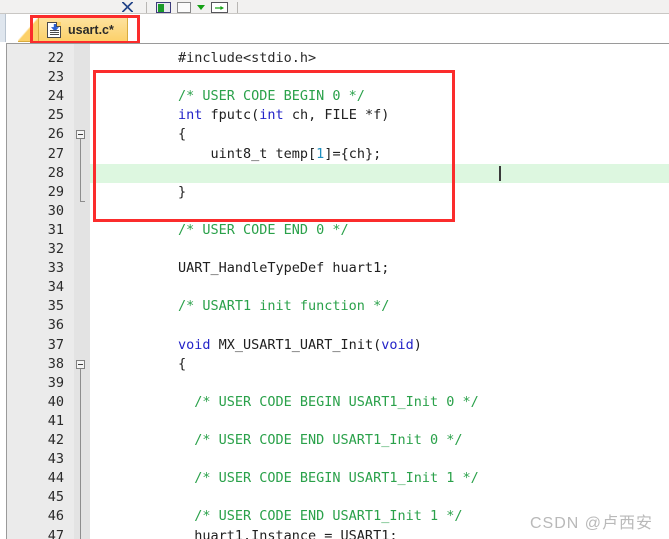  I want to click on line-number: 26, so click(55, 134).